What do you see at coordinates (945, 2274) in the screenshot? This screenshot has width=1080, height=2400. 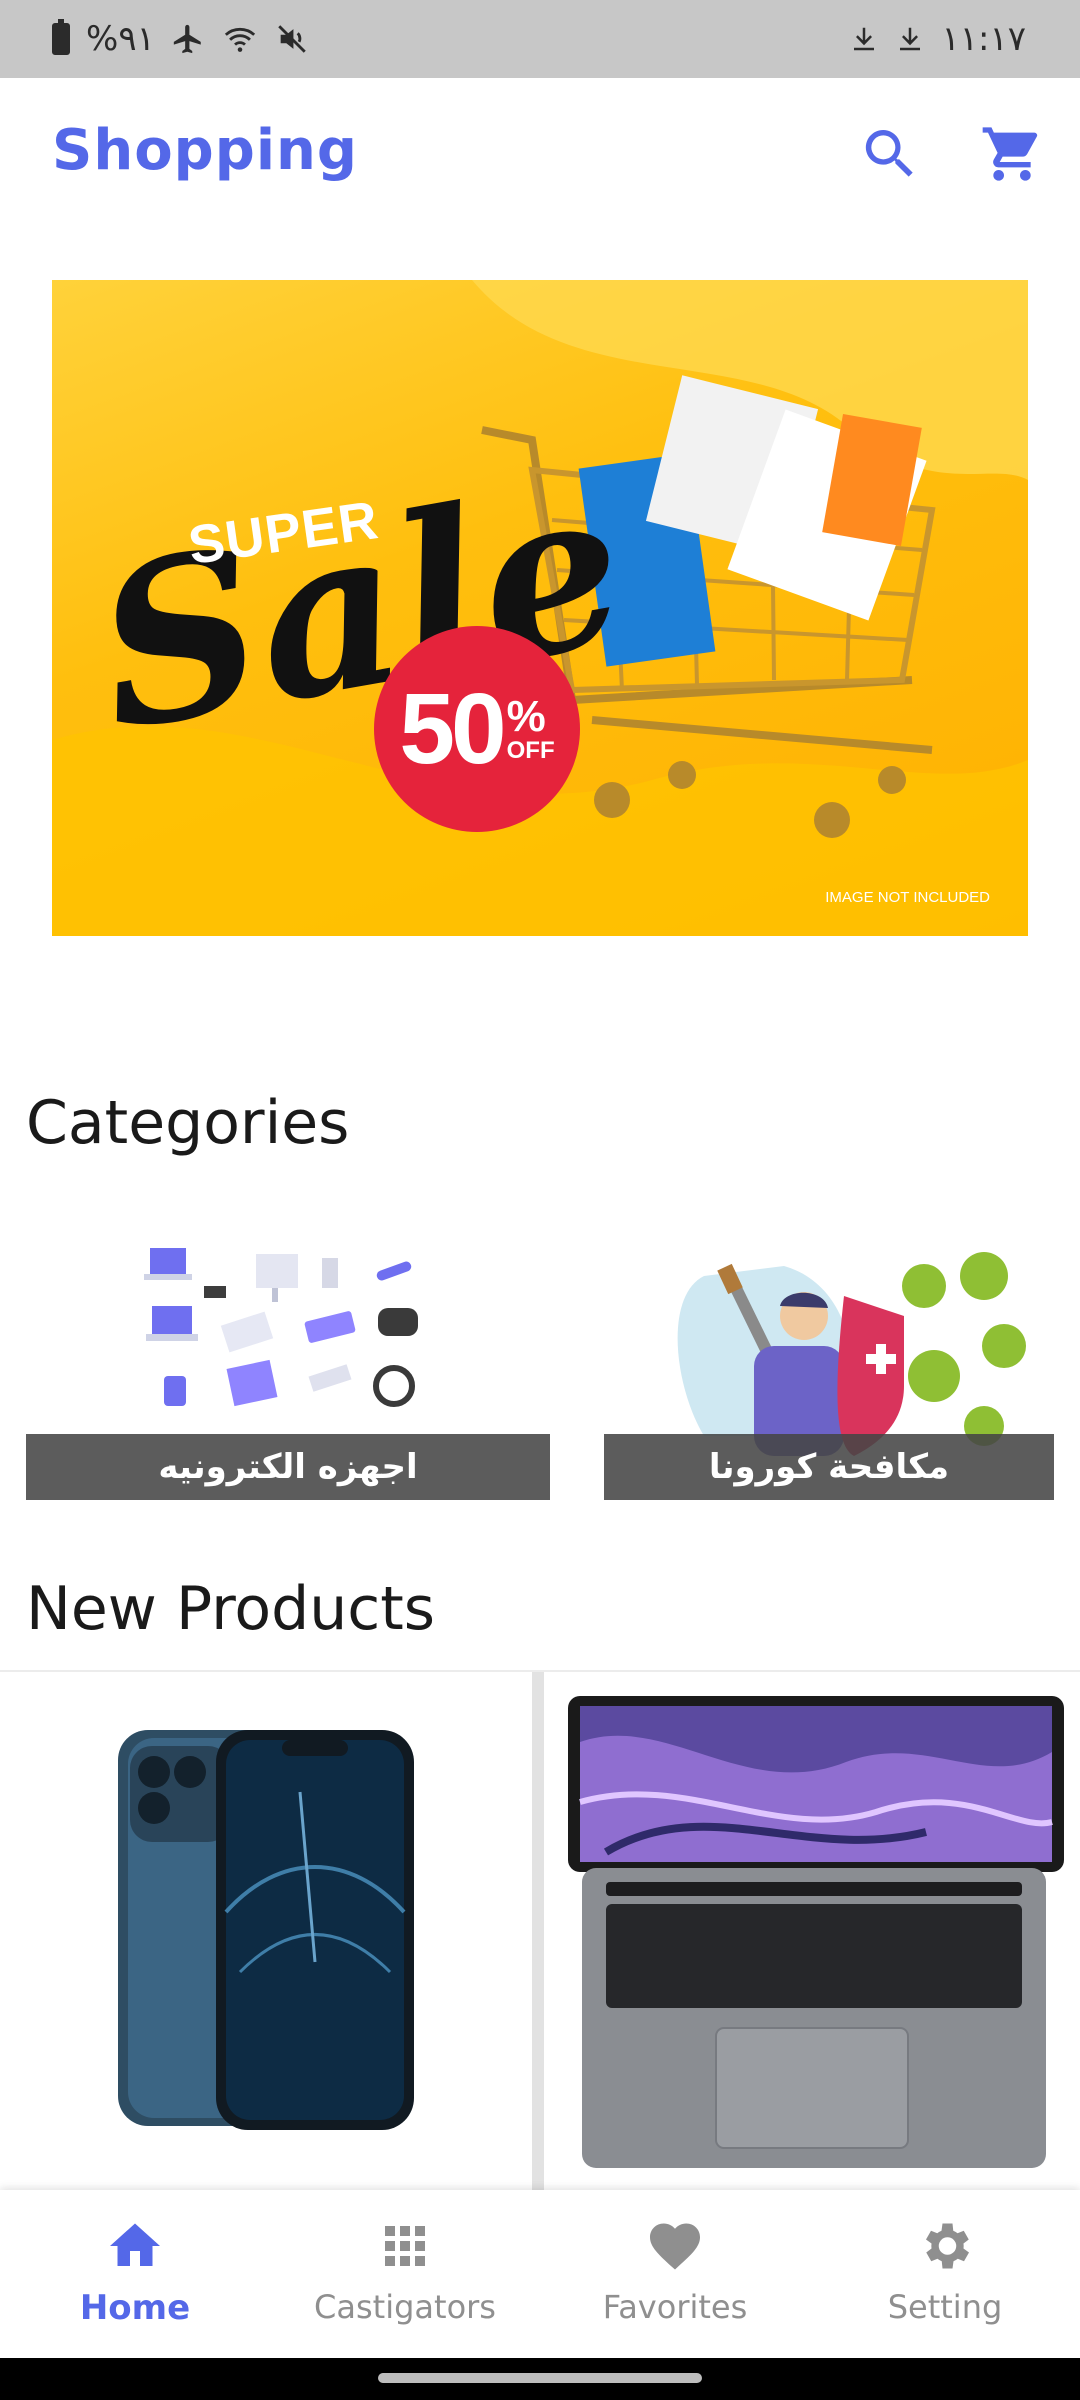 I see `nav-item-setting: Setting` at bounding box center [945, 2274].